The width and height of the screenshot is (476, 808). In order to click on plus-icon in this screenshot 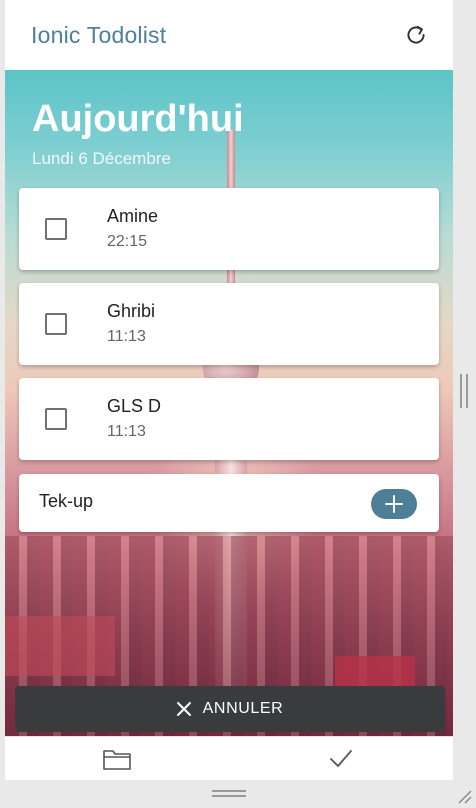, I will do `click(394, 504)`.